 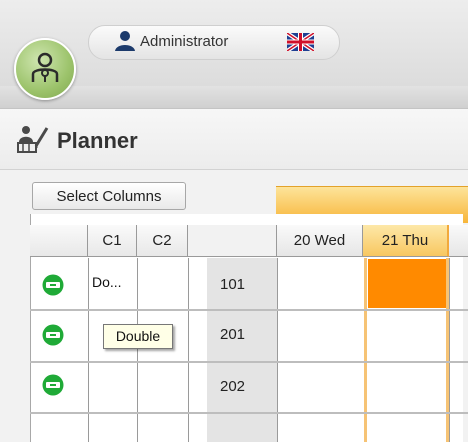 What do you see at coordinates (233, 334) in the screenshot?
I see `room-number: 201` at bounding box center [233, 334].